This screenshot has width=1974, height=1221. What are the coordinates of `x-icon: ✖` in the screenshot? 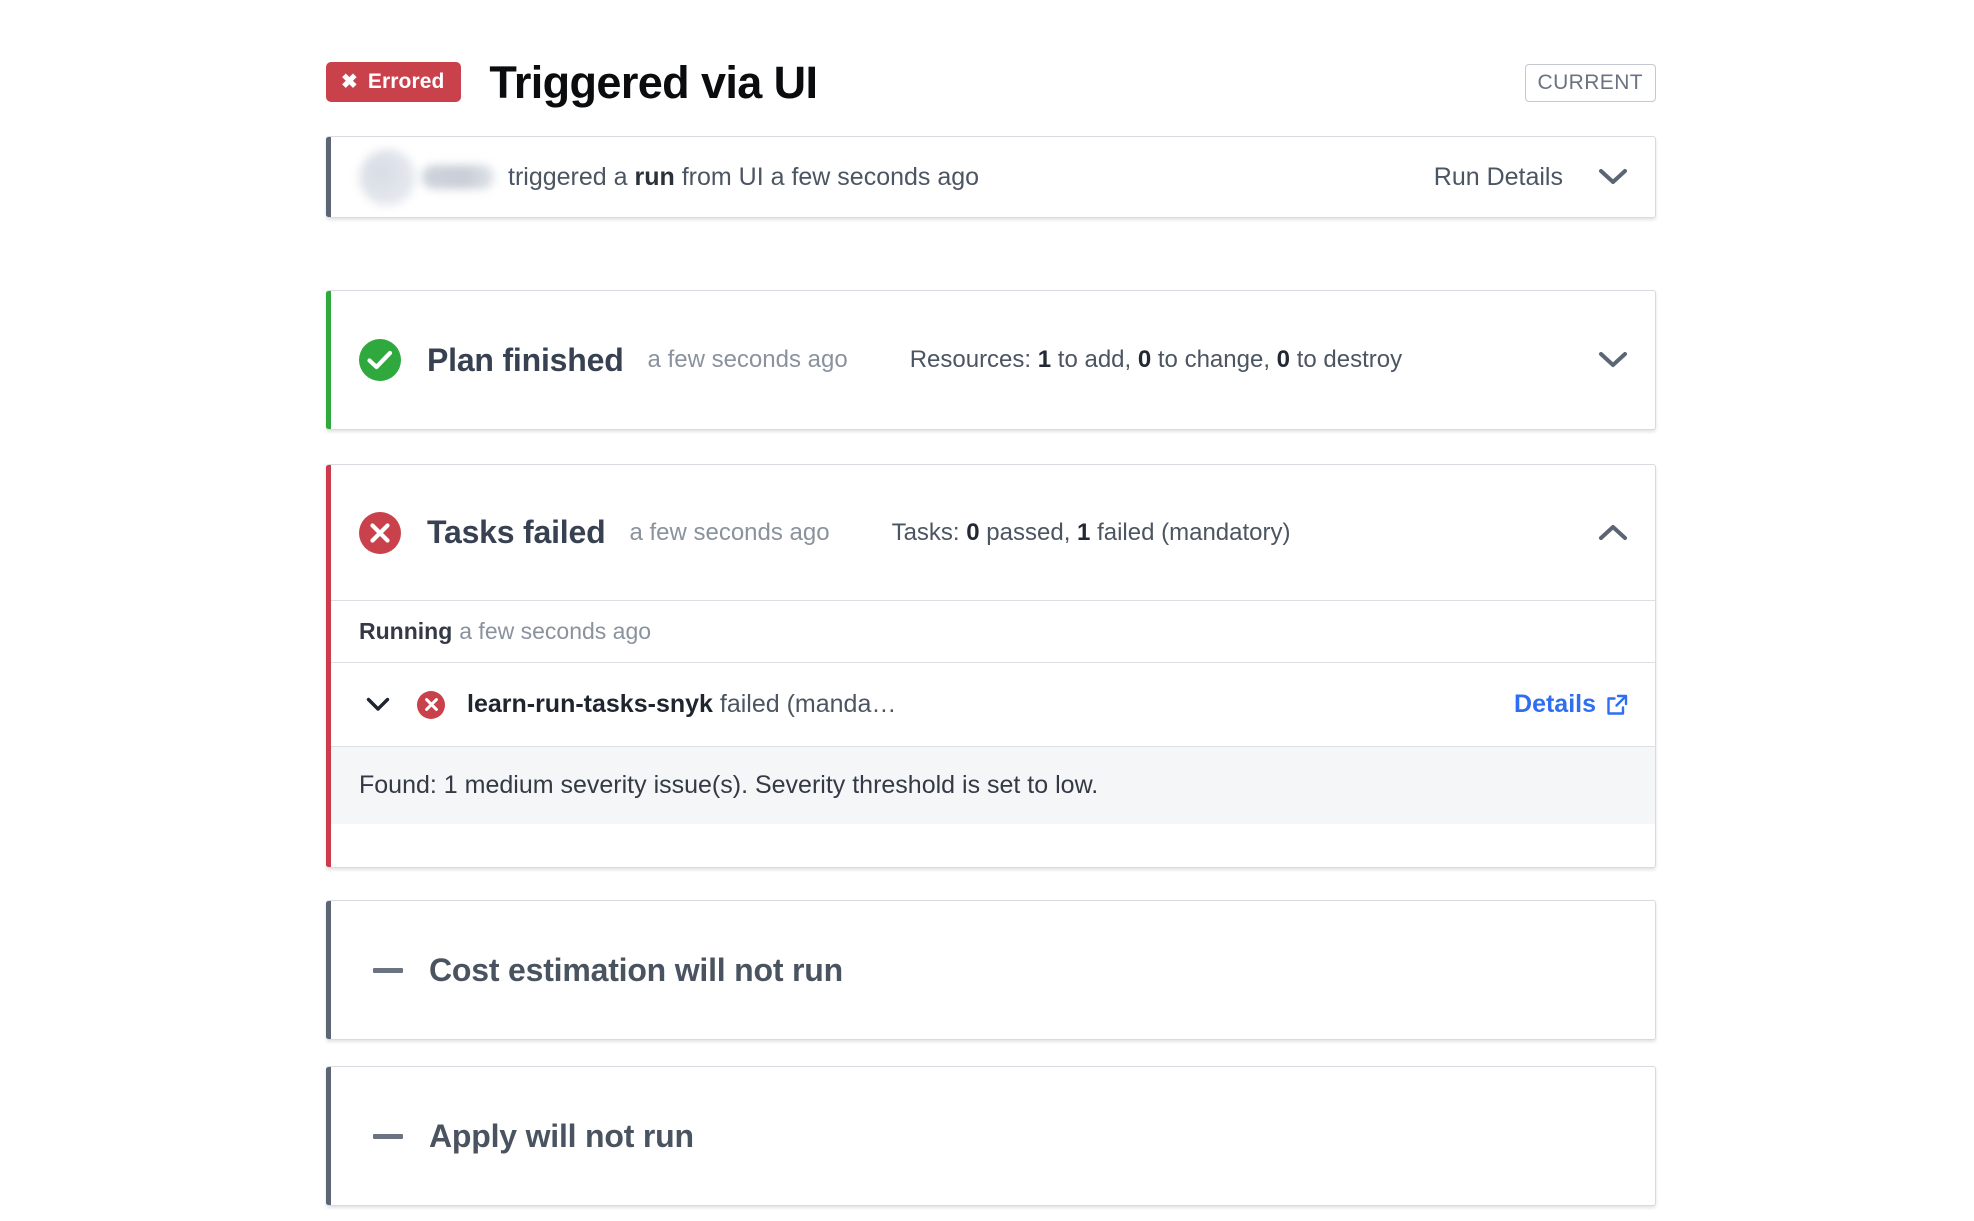 It's located at (349, 81).